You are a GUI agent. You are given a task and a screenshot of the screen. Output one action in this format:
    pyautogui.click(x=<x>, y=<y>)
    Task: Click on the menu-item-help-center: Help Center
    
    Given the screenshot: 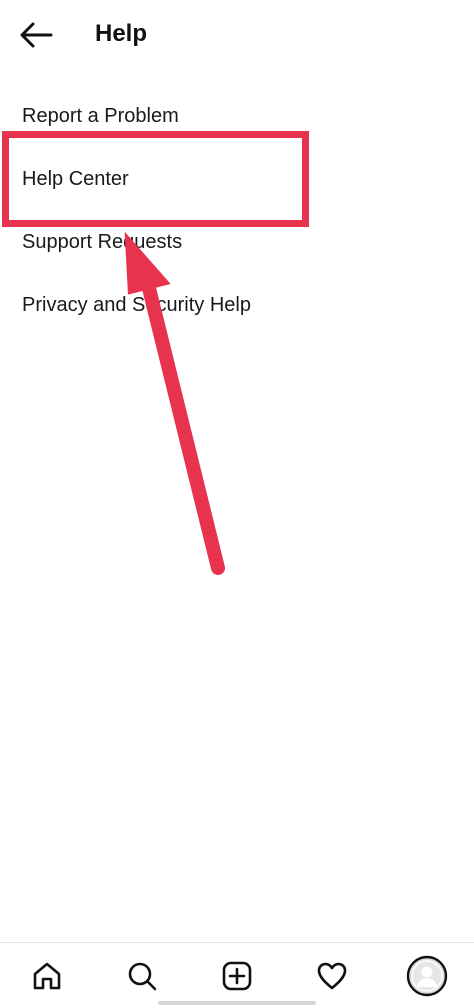 What is the action you would take?
    pyautogui.click(x=237, y=179)
    